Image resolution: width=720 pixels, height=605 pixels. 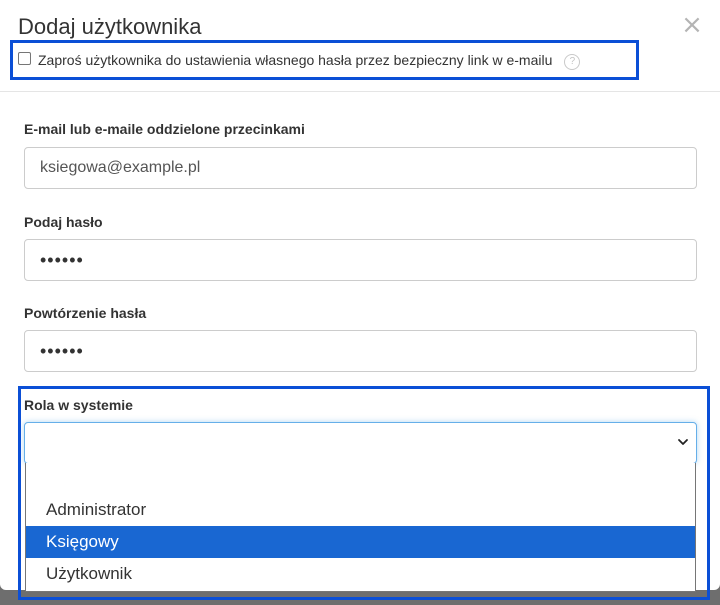 What do you see at coordinates (360, 479) in the screenshot?
I see `role-option-empty` at bounding box center [360, 479].